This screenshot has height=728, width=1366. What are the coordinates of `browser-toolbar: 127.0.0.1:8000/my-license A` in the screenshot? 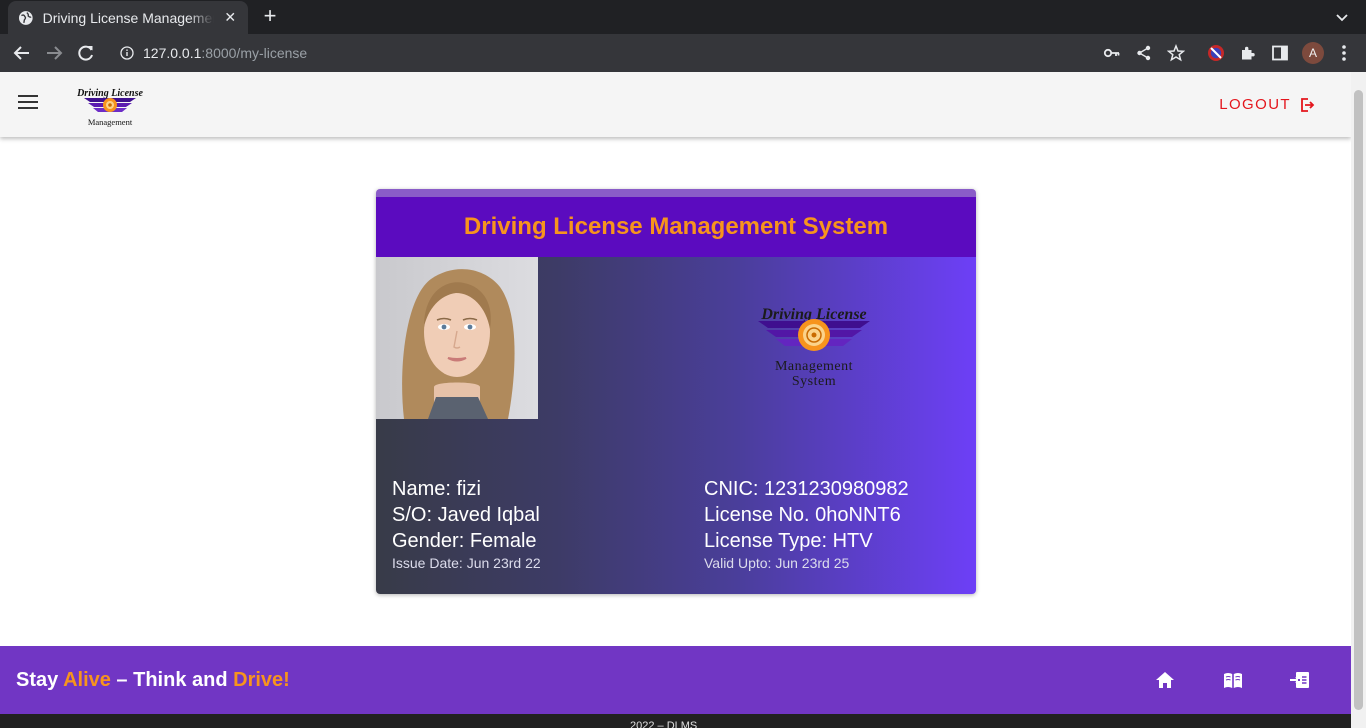 It's located at (683, 53).